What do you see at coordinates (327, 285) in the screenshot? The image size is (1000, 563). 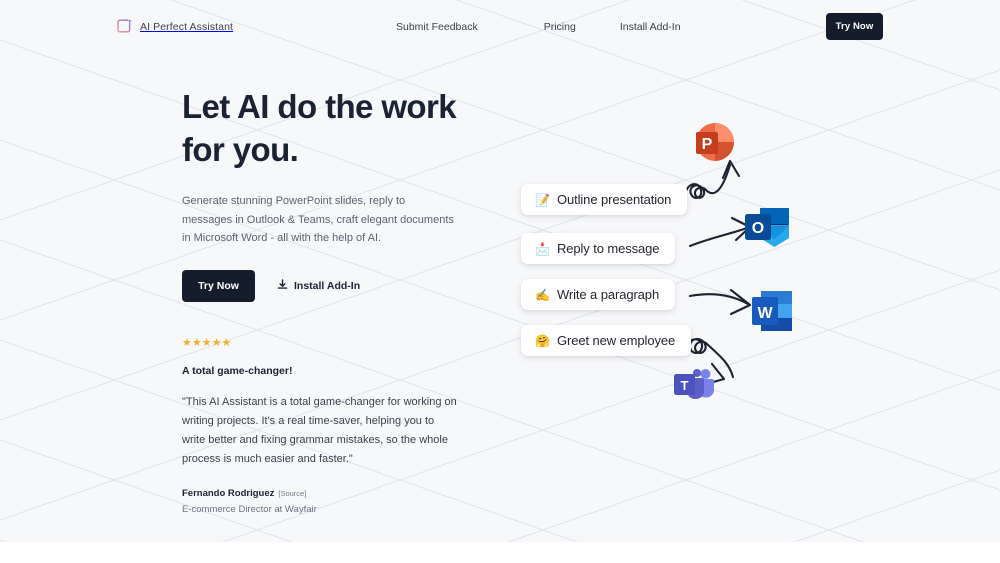 I see `hero-install-add-in-label: Install Add-In` at bounding box center [327, 285].